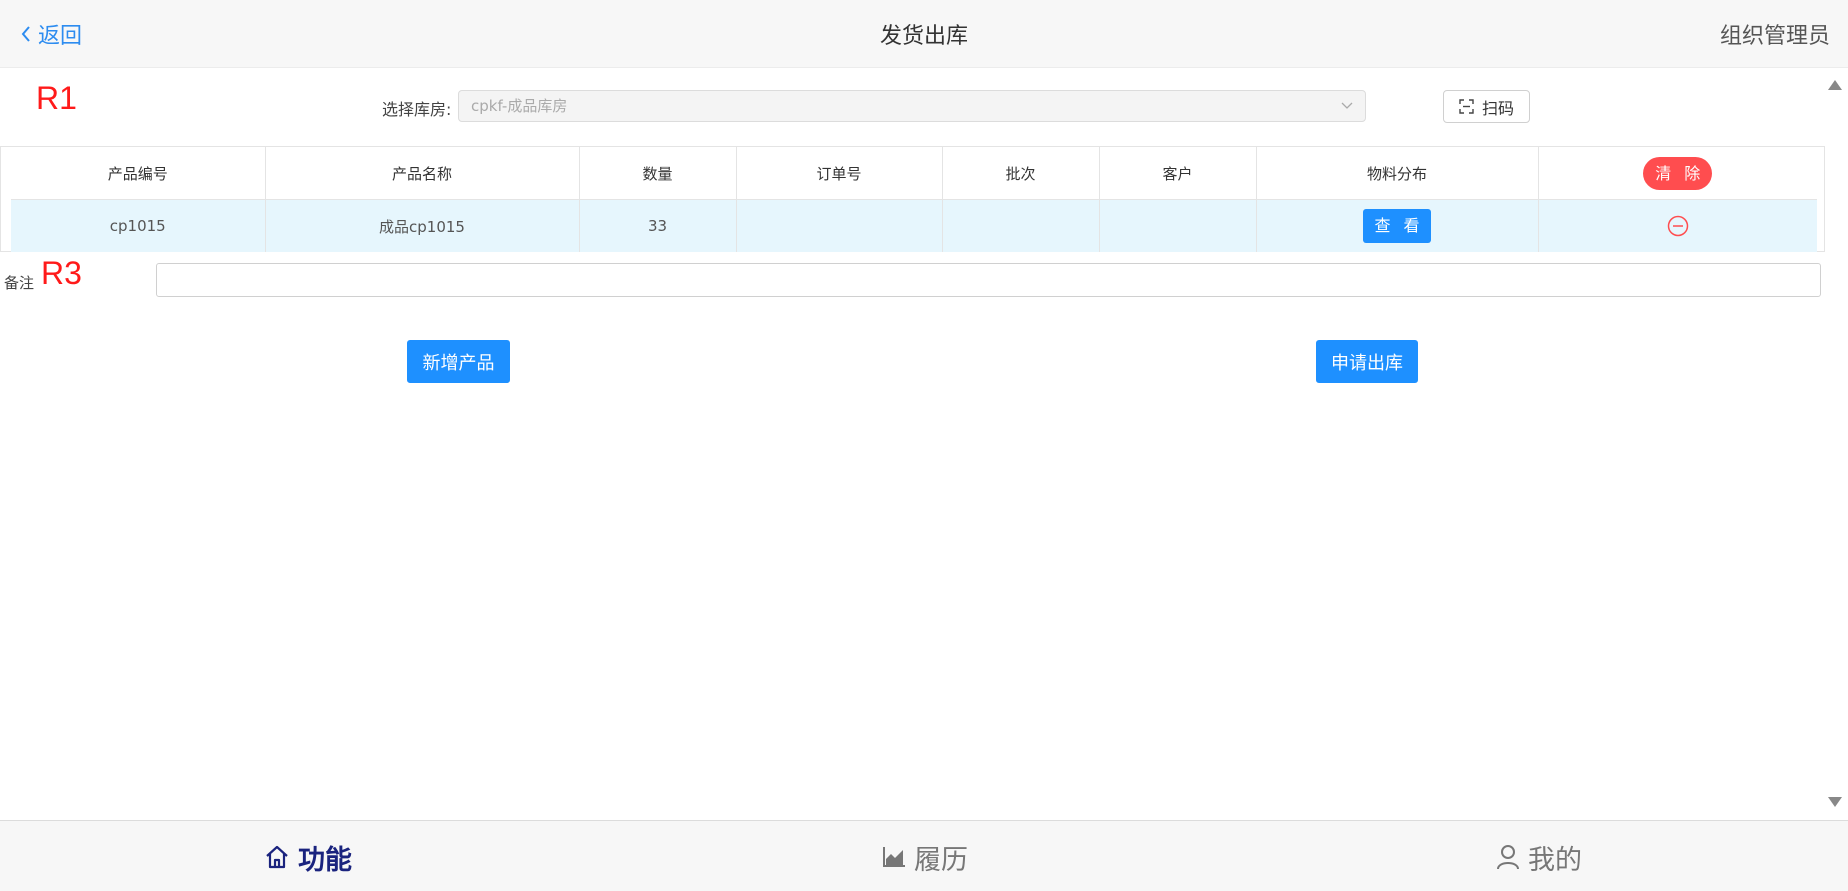 Image resolution: width=1848 pixels, height=891 pixels. I want to click on user-role: 组织管理员, so click(1775, 34).